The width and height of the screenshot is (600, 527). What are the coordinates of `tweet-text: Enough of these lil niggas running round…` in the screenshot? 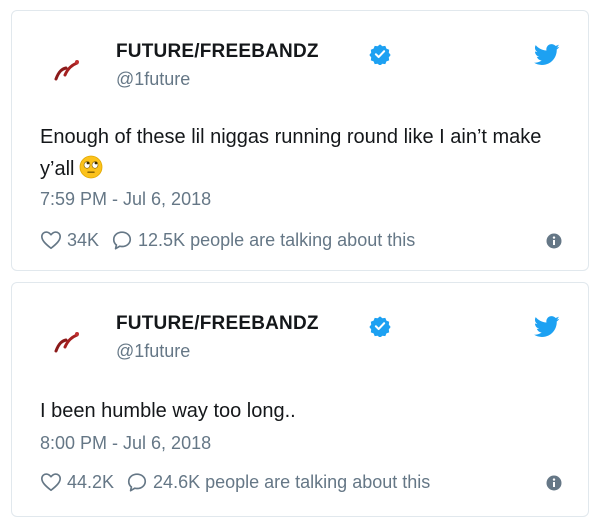 It's located at (291, 153).